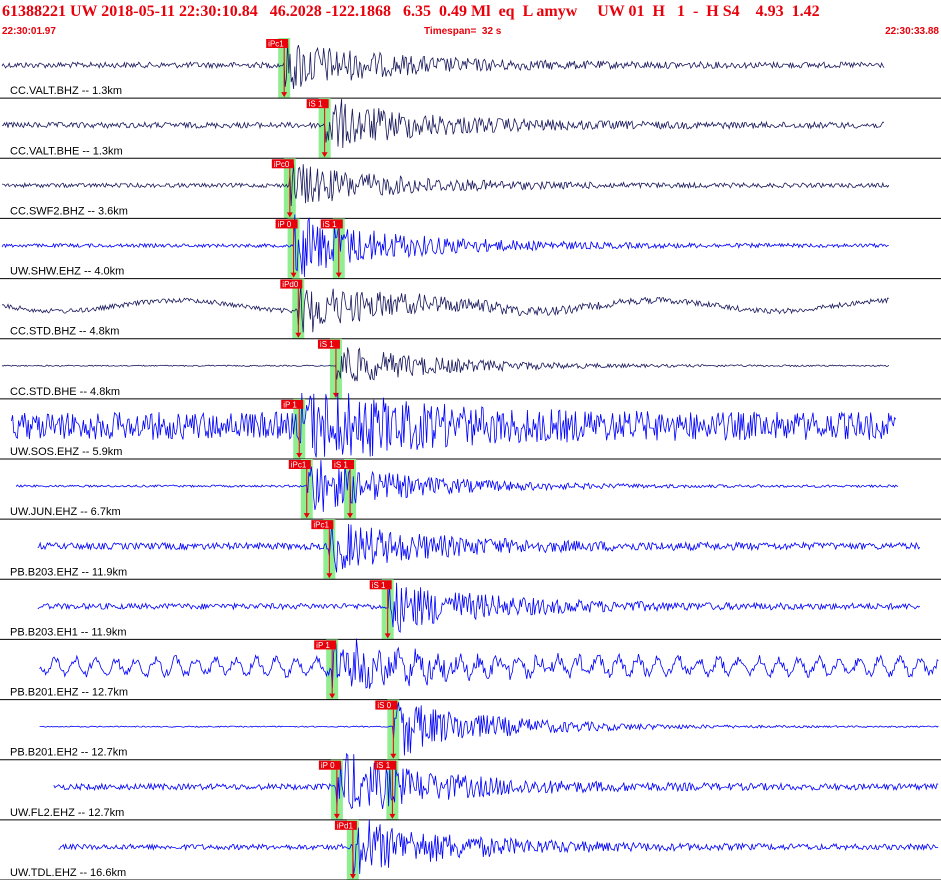 Image resolution: width=941 pixels, height=880 pixels. I want to click on channel-label: CC.STD.BHZ -- 4.8km, so click(64, 332).